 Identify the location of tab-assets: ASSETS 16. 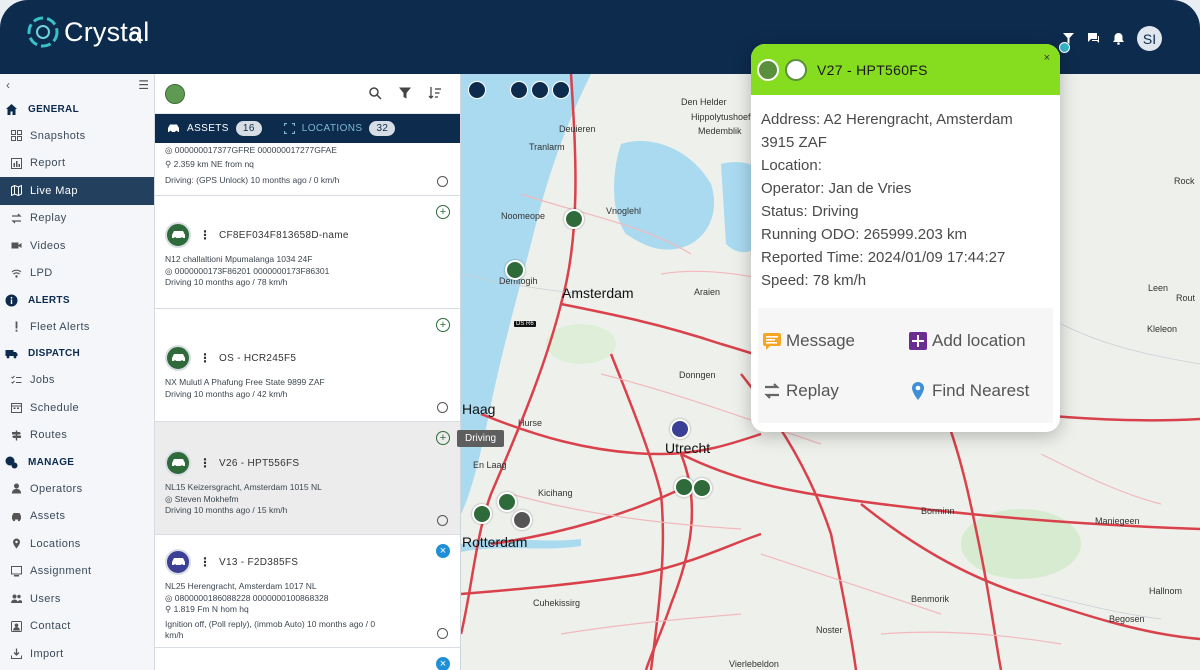
(214, 128).